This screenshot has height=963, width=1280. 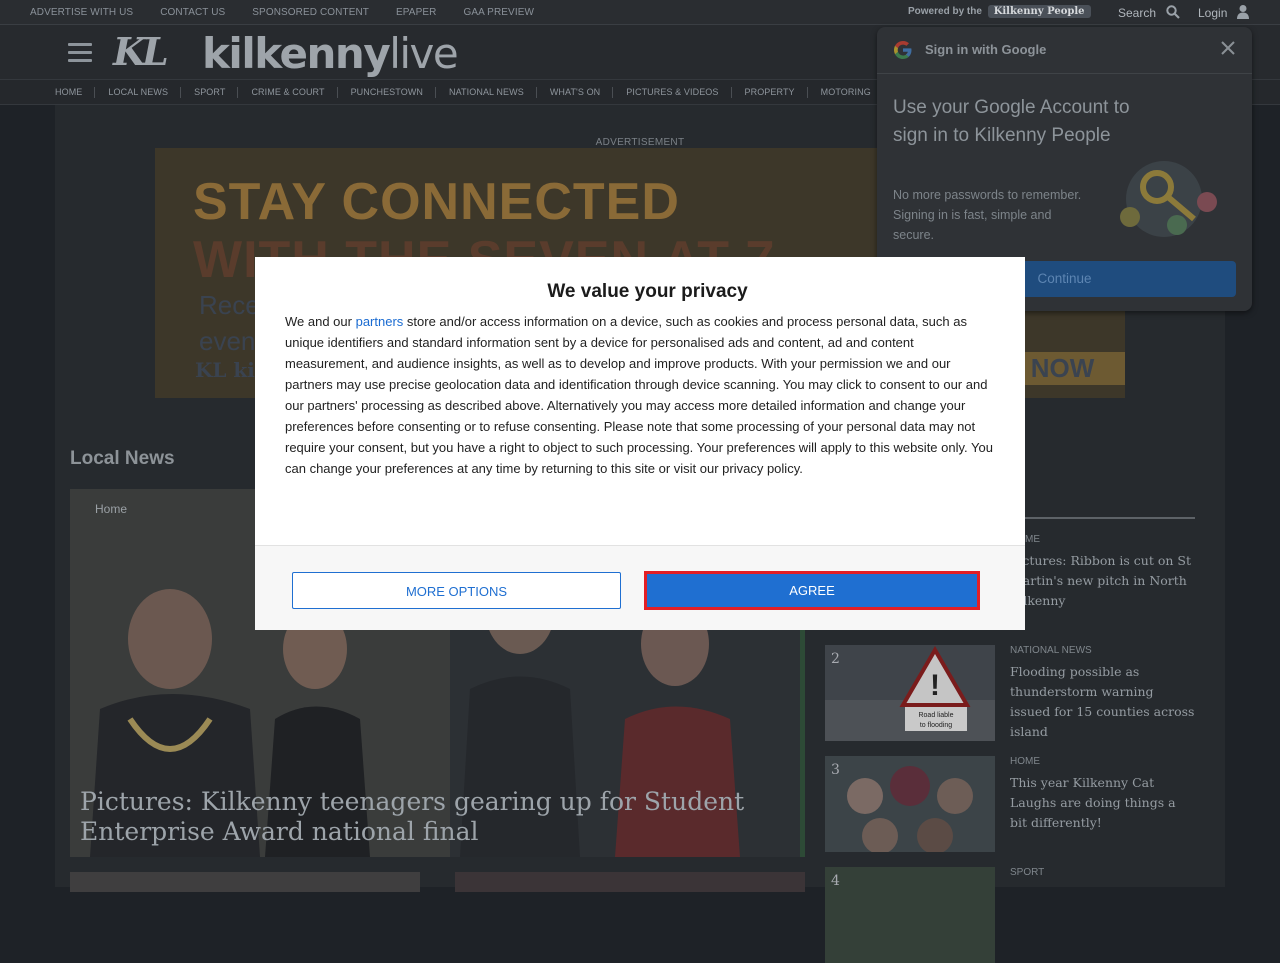 What do you see at coordinates (640, 588) in the screenshot?
I see `consent-footer: MORE OPTIONS AGREE` at bounding box center [640, 588].